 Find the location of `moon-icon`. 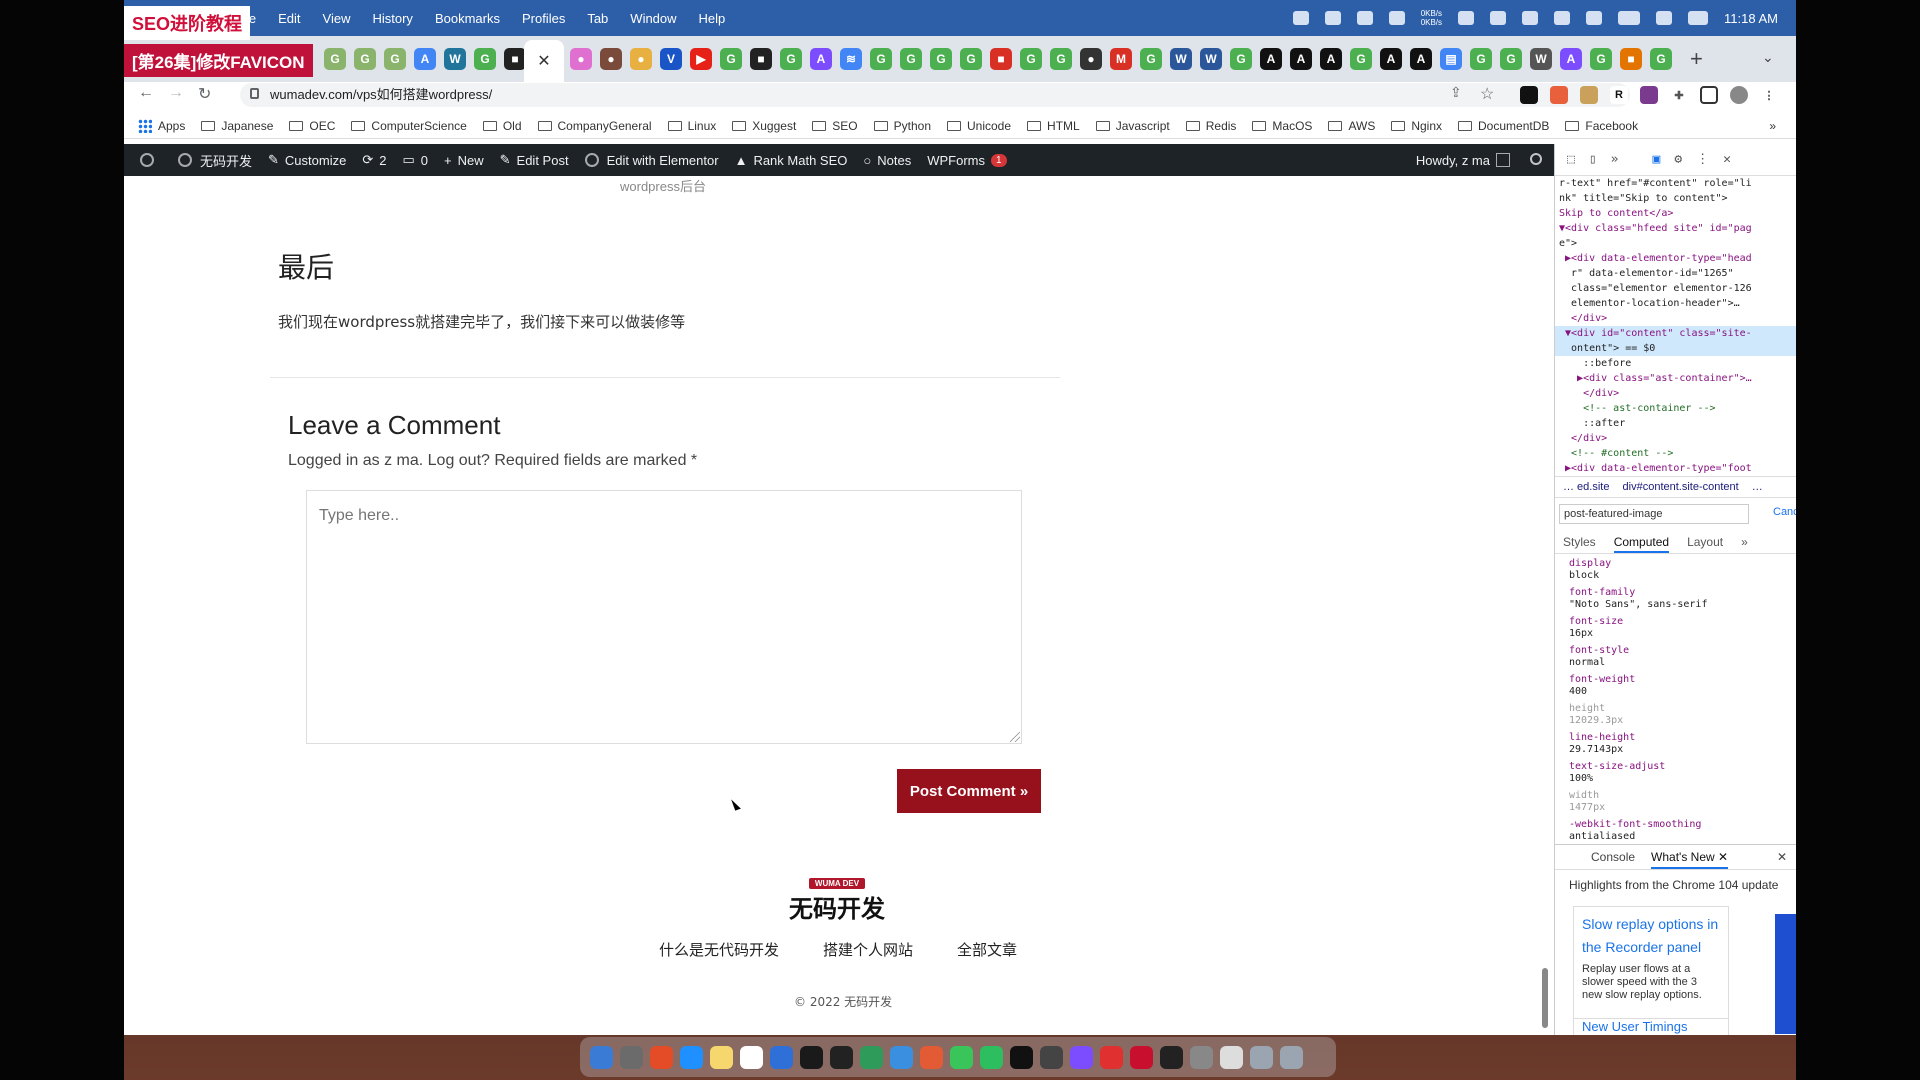

moon-icon is located at coordinates (1562, 18).